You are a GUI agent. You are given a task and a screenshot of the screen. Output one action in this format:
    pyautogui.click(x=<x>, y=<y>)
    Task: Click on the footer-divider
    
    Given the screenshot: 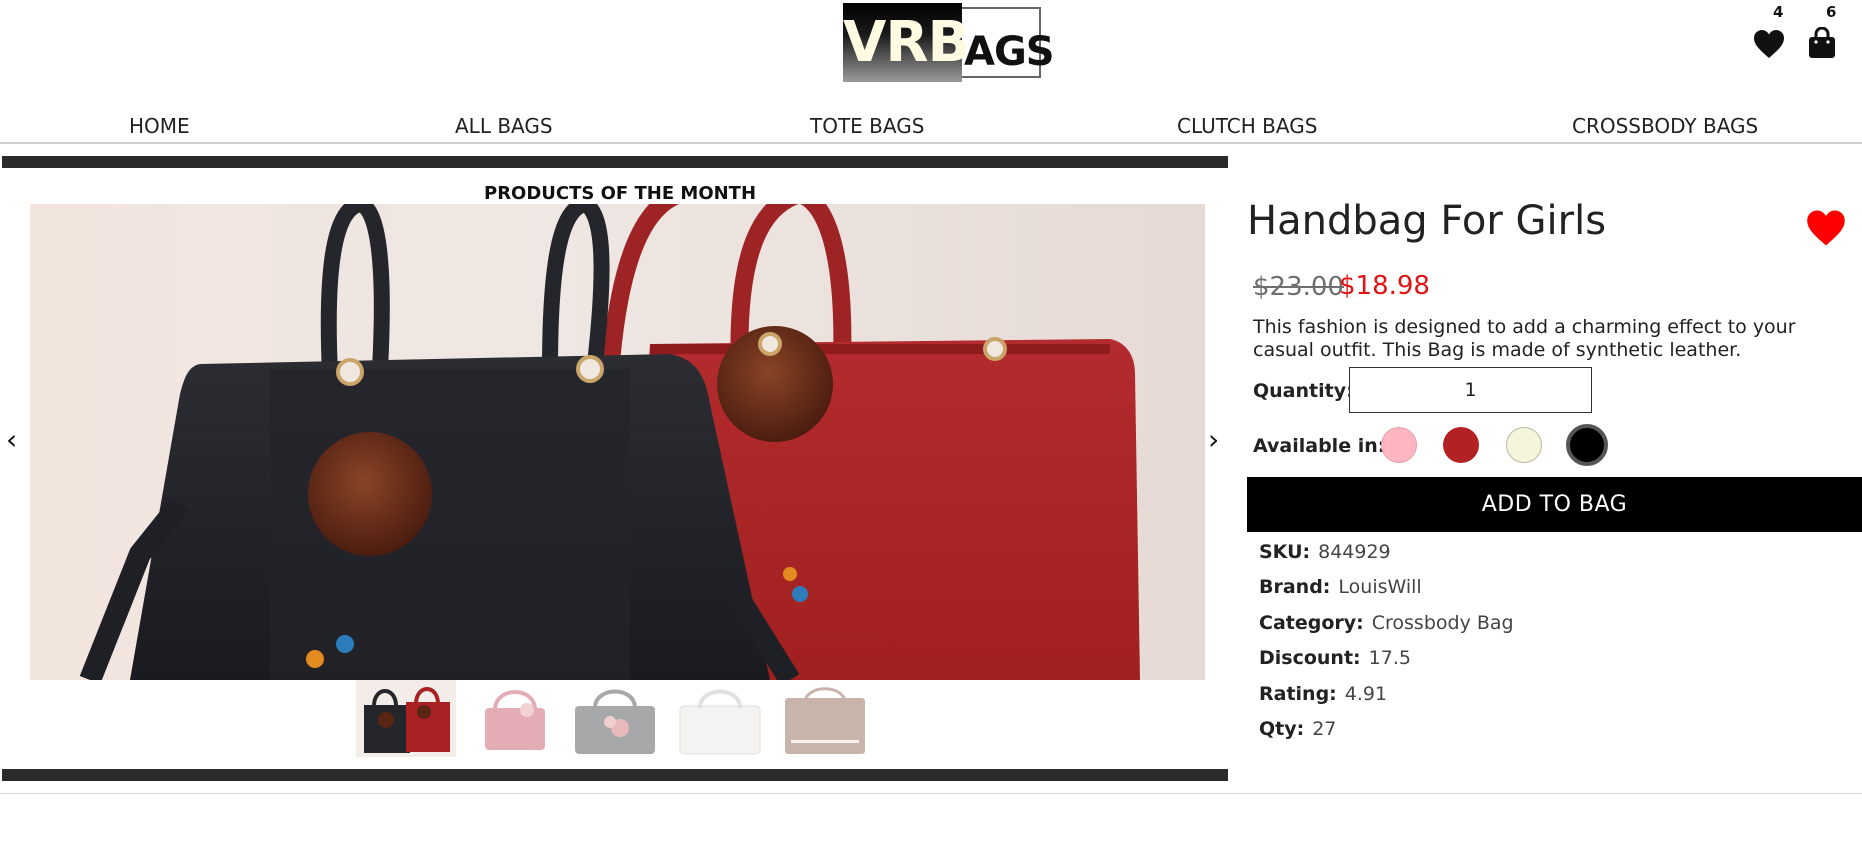 What is the action you would take?
    pyautogui.click(x=931, y=793)
    